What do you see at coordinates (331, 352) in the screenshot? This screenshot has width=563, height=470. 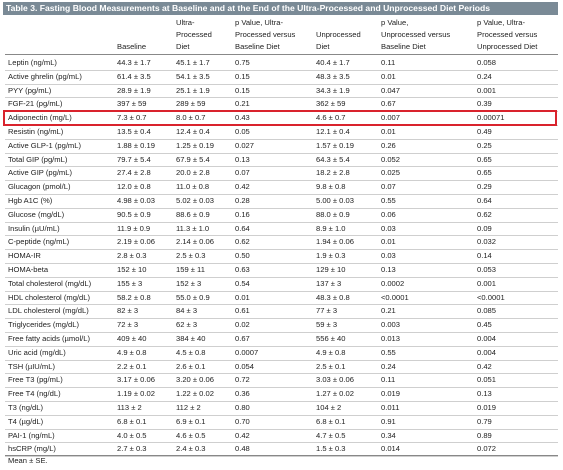 I see `unprocessed-value: 4.9 ± 0.8` at bounding box center [331, 352].